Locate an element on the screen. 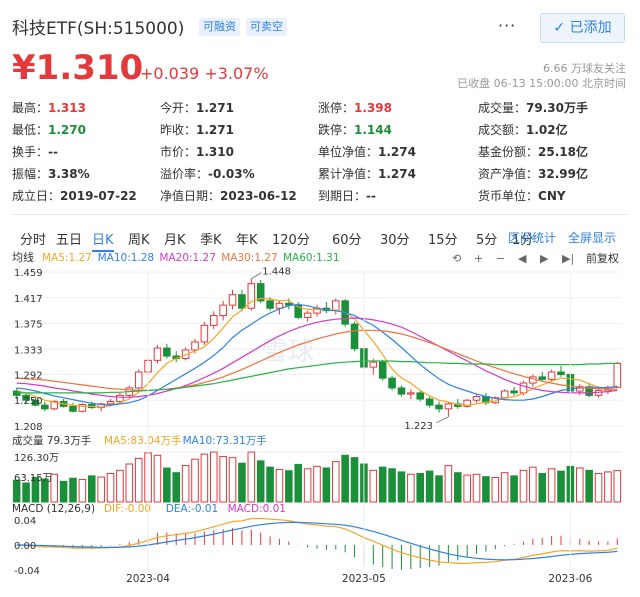 This screenshot has height=597, width=640. tab-period: 日K is located at coordinates (103, 240).